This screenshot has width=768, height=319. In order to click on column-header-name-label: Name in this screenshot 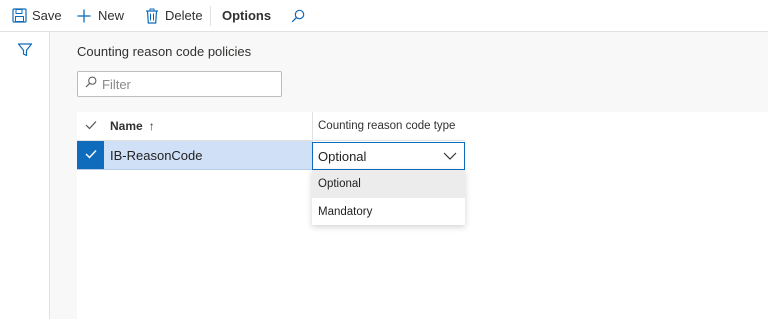, I will do `click(126, 126)`.